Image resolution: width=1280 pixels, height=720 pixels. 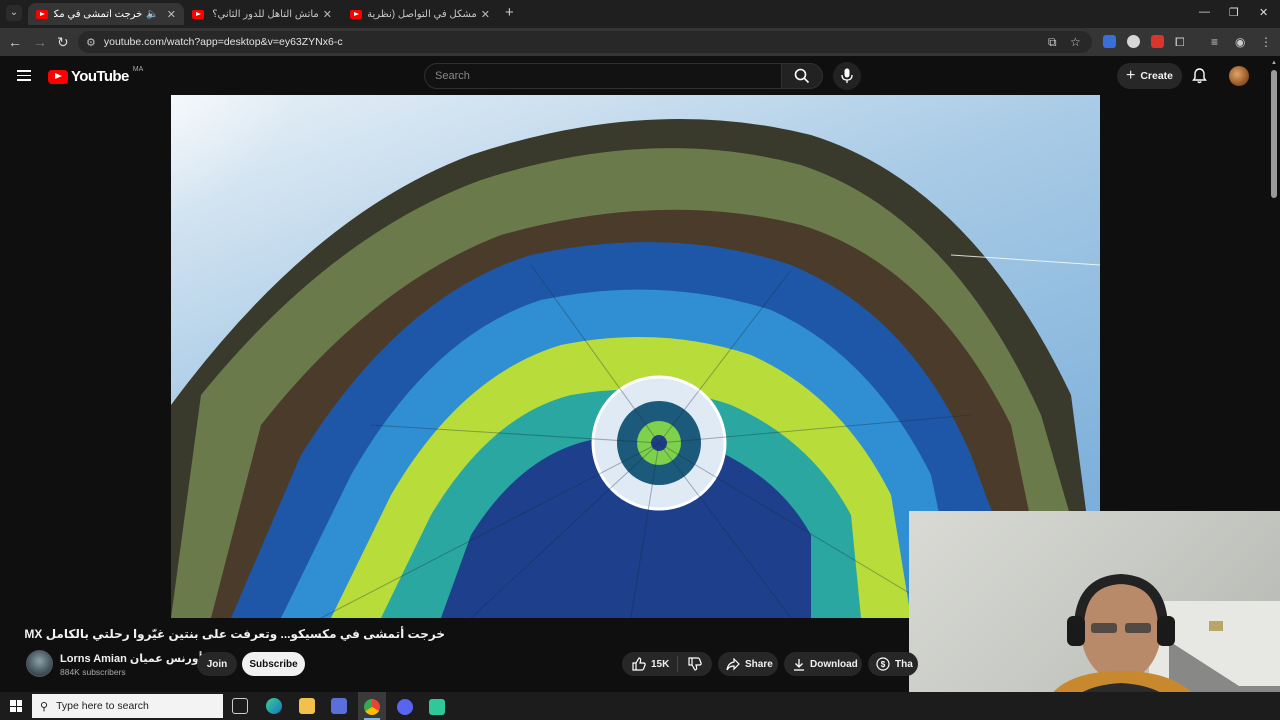 What do you see at coordinates (1075, 42) in the screenshot?
I see `bookmark-star-icon: ☆` at bounding box center [1075, 42].